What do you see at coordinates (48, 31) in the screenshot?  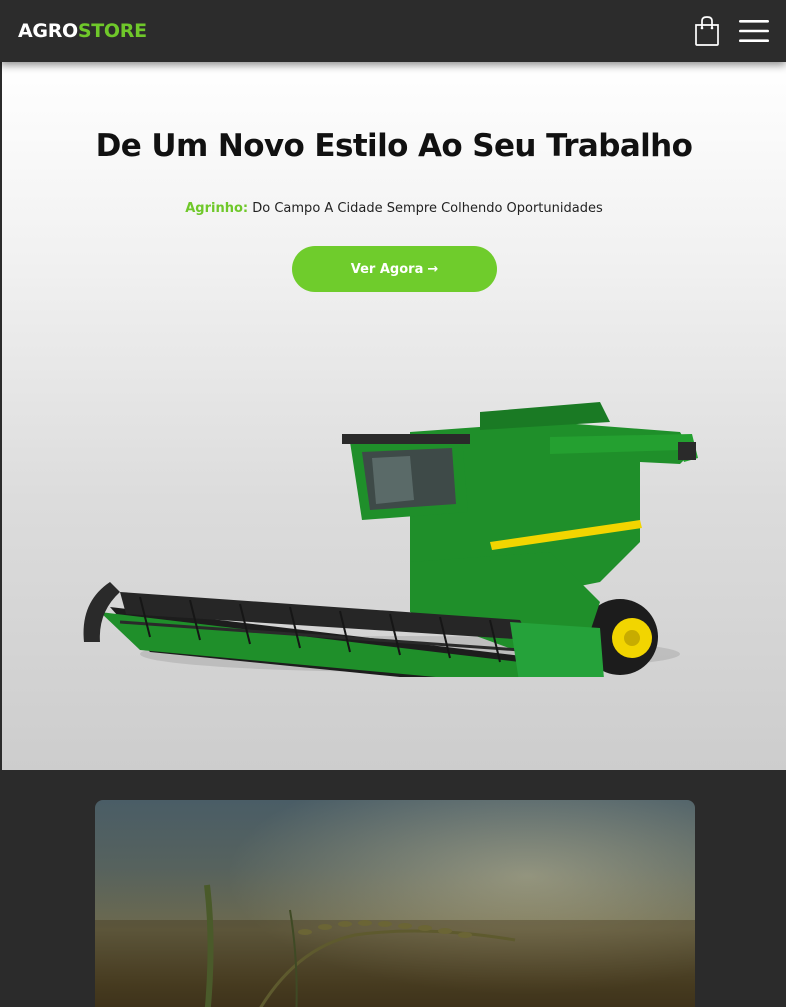 I see `logo-text-agro: AGRO` at bounding box center [48, 31].